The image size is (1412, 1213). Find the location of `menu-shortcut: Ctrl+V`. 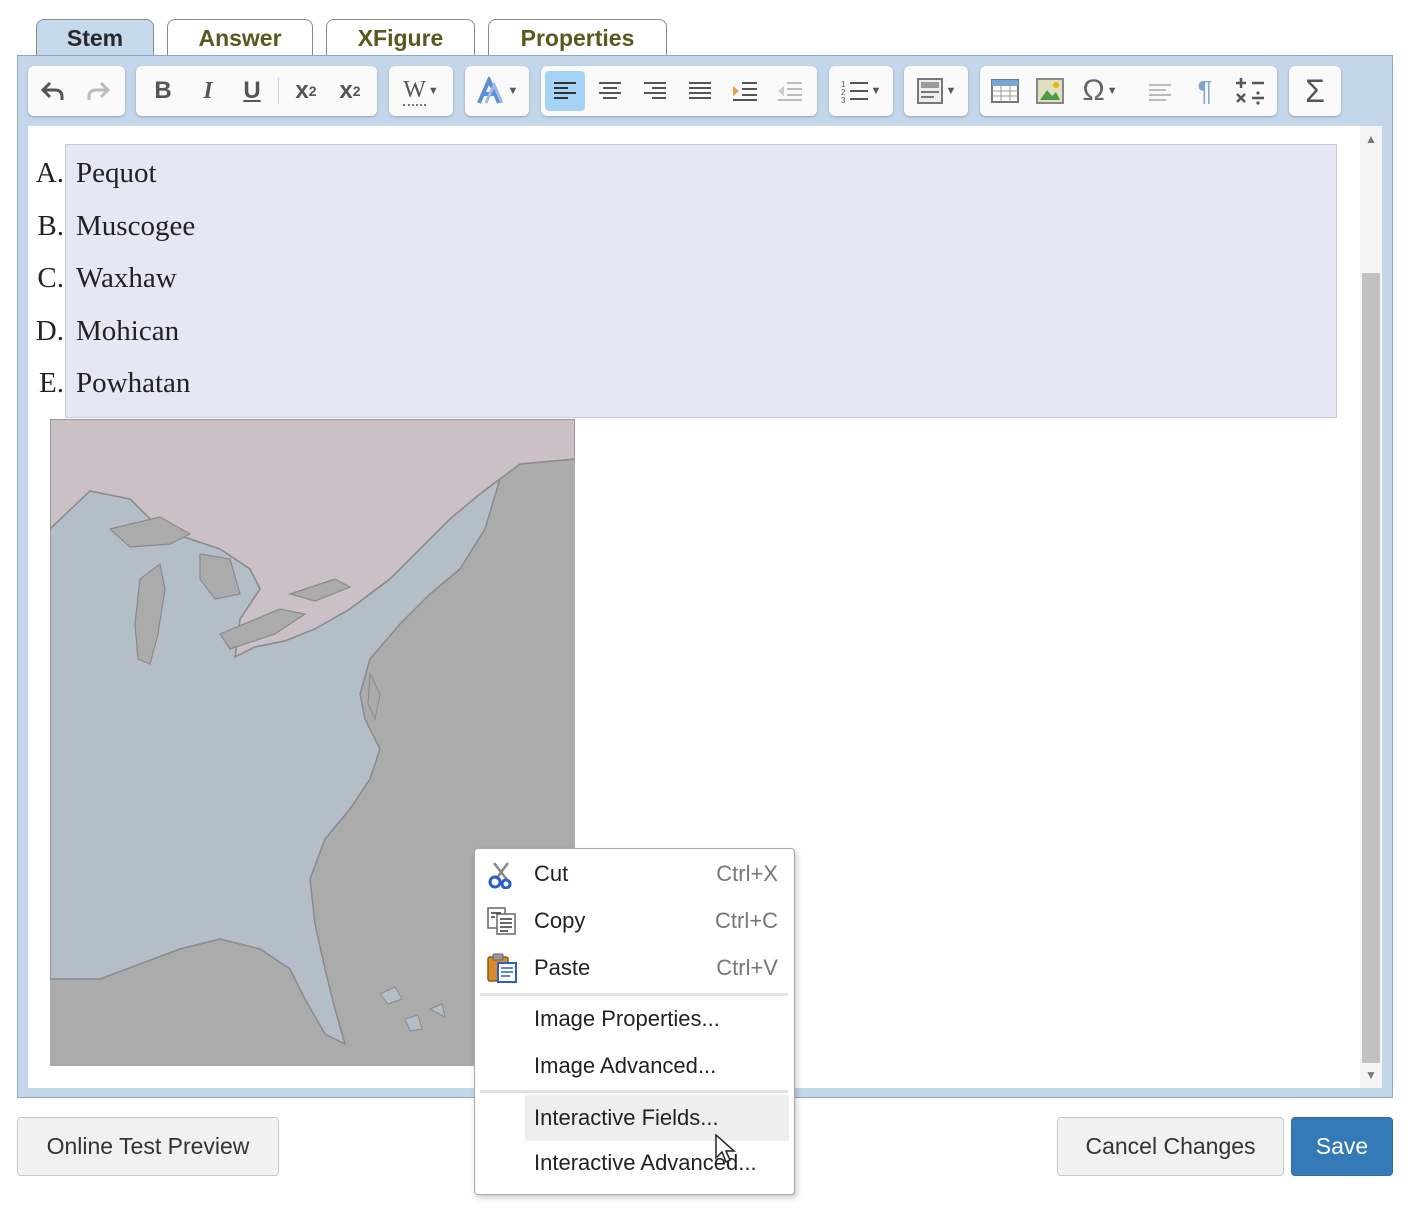

menu-shortcut: Ctrl+V is located at coordinates (747, 967).